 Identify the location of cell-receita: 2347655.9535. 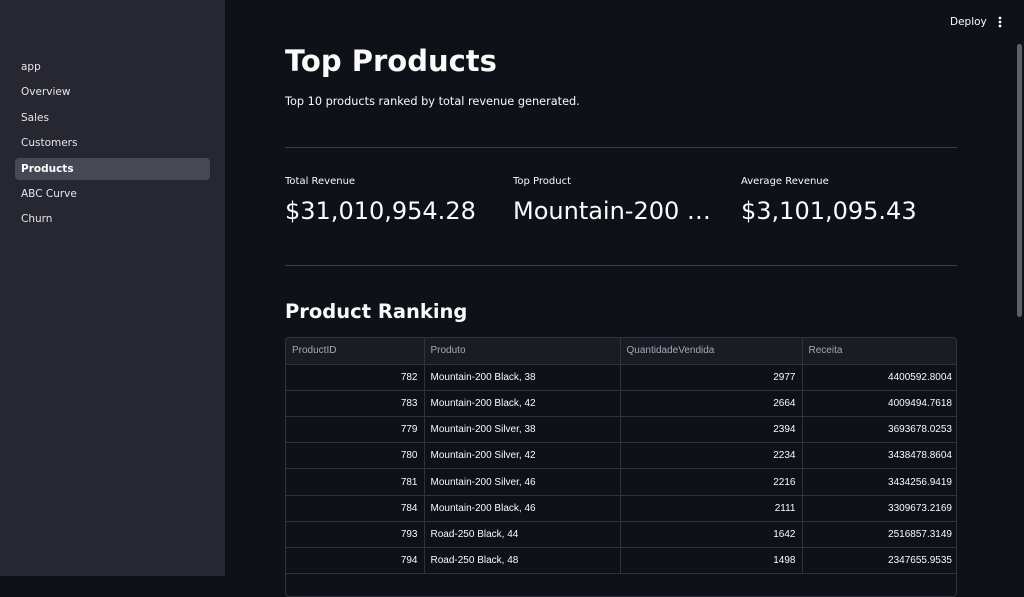
(879, 561).